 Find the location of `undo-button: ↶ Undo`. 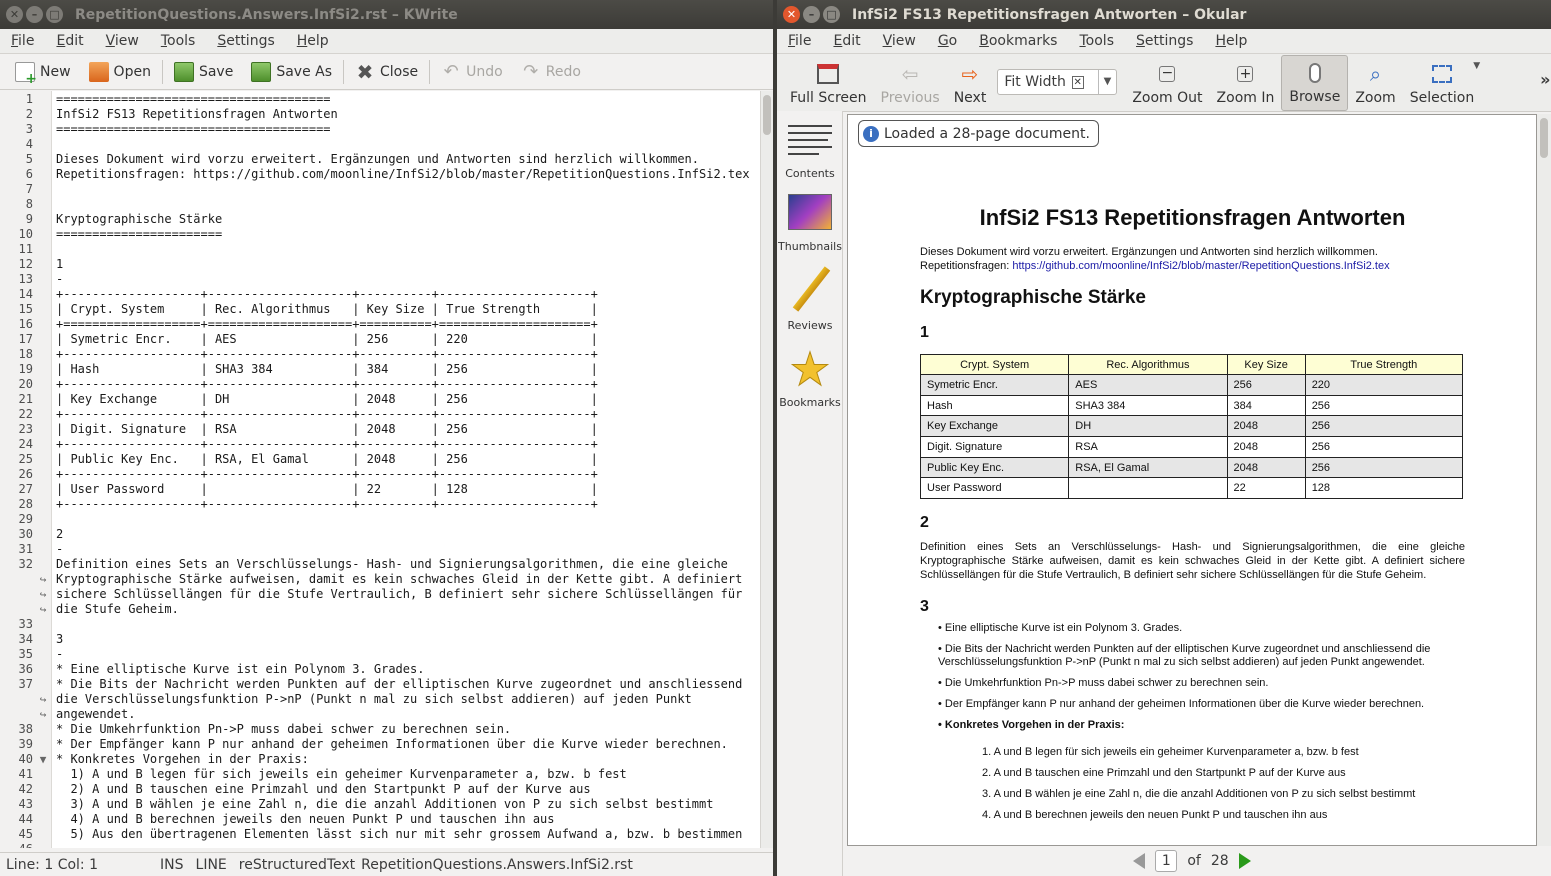

undo-button: ↶ Undo is located at coordinates (472, 72).